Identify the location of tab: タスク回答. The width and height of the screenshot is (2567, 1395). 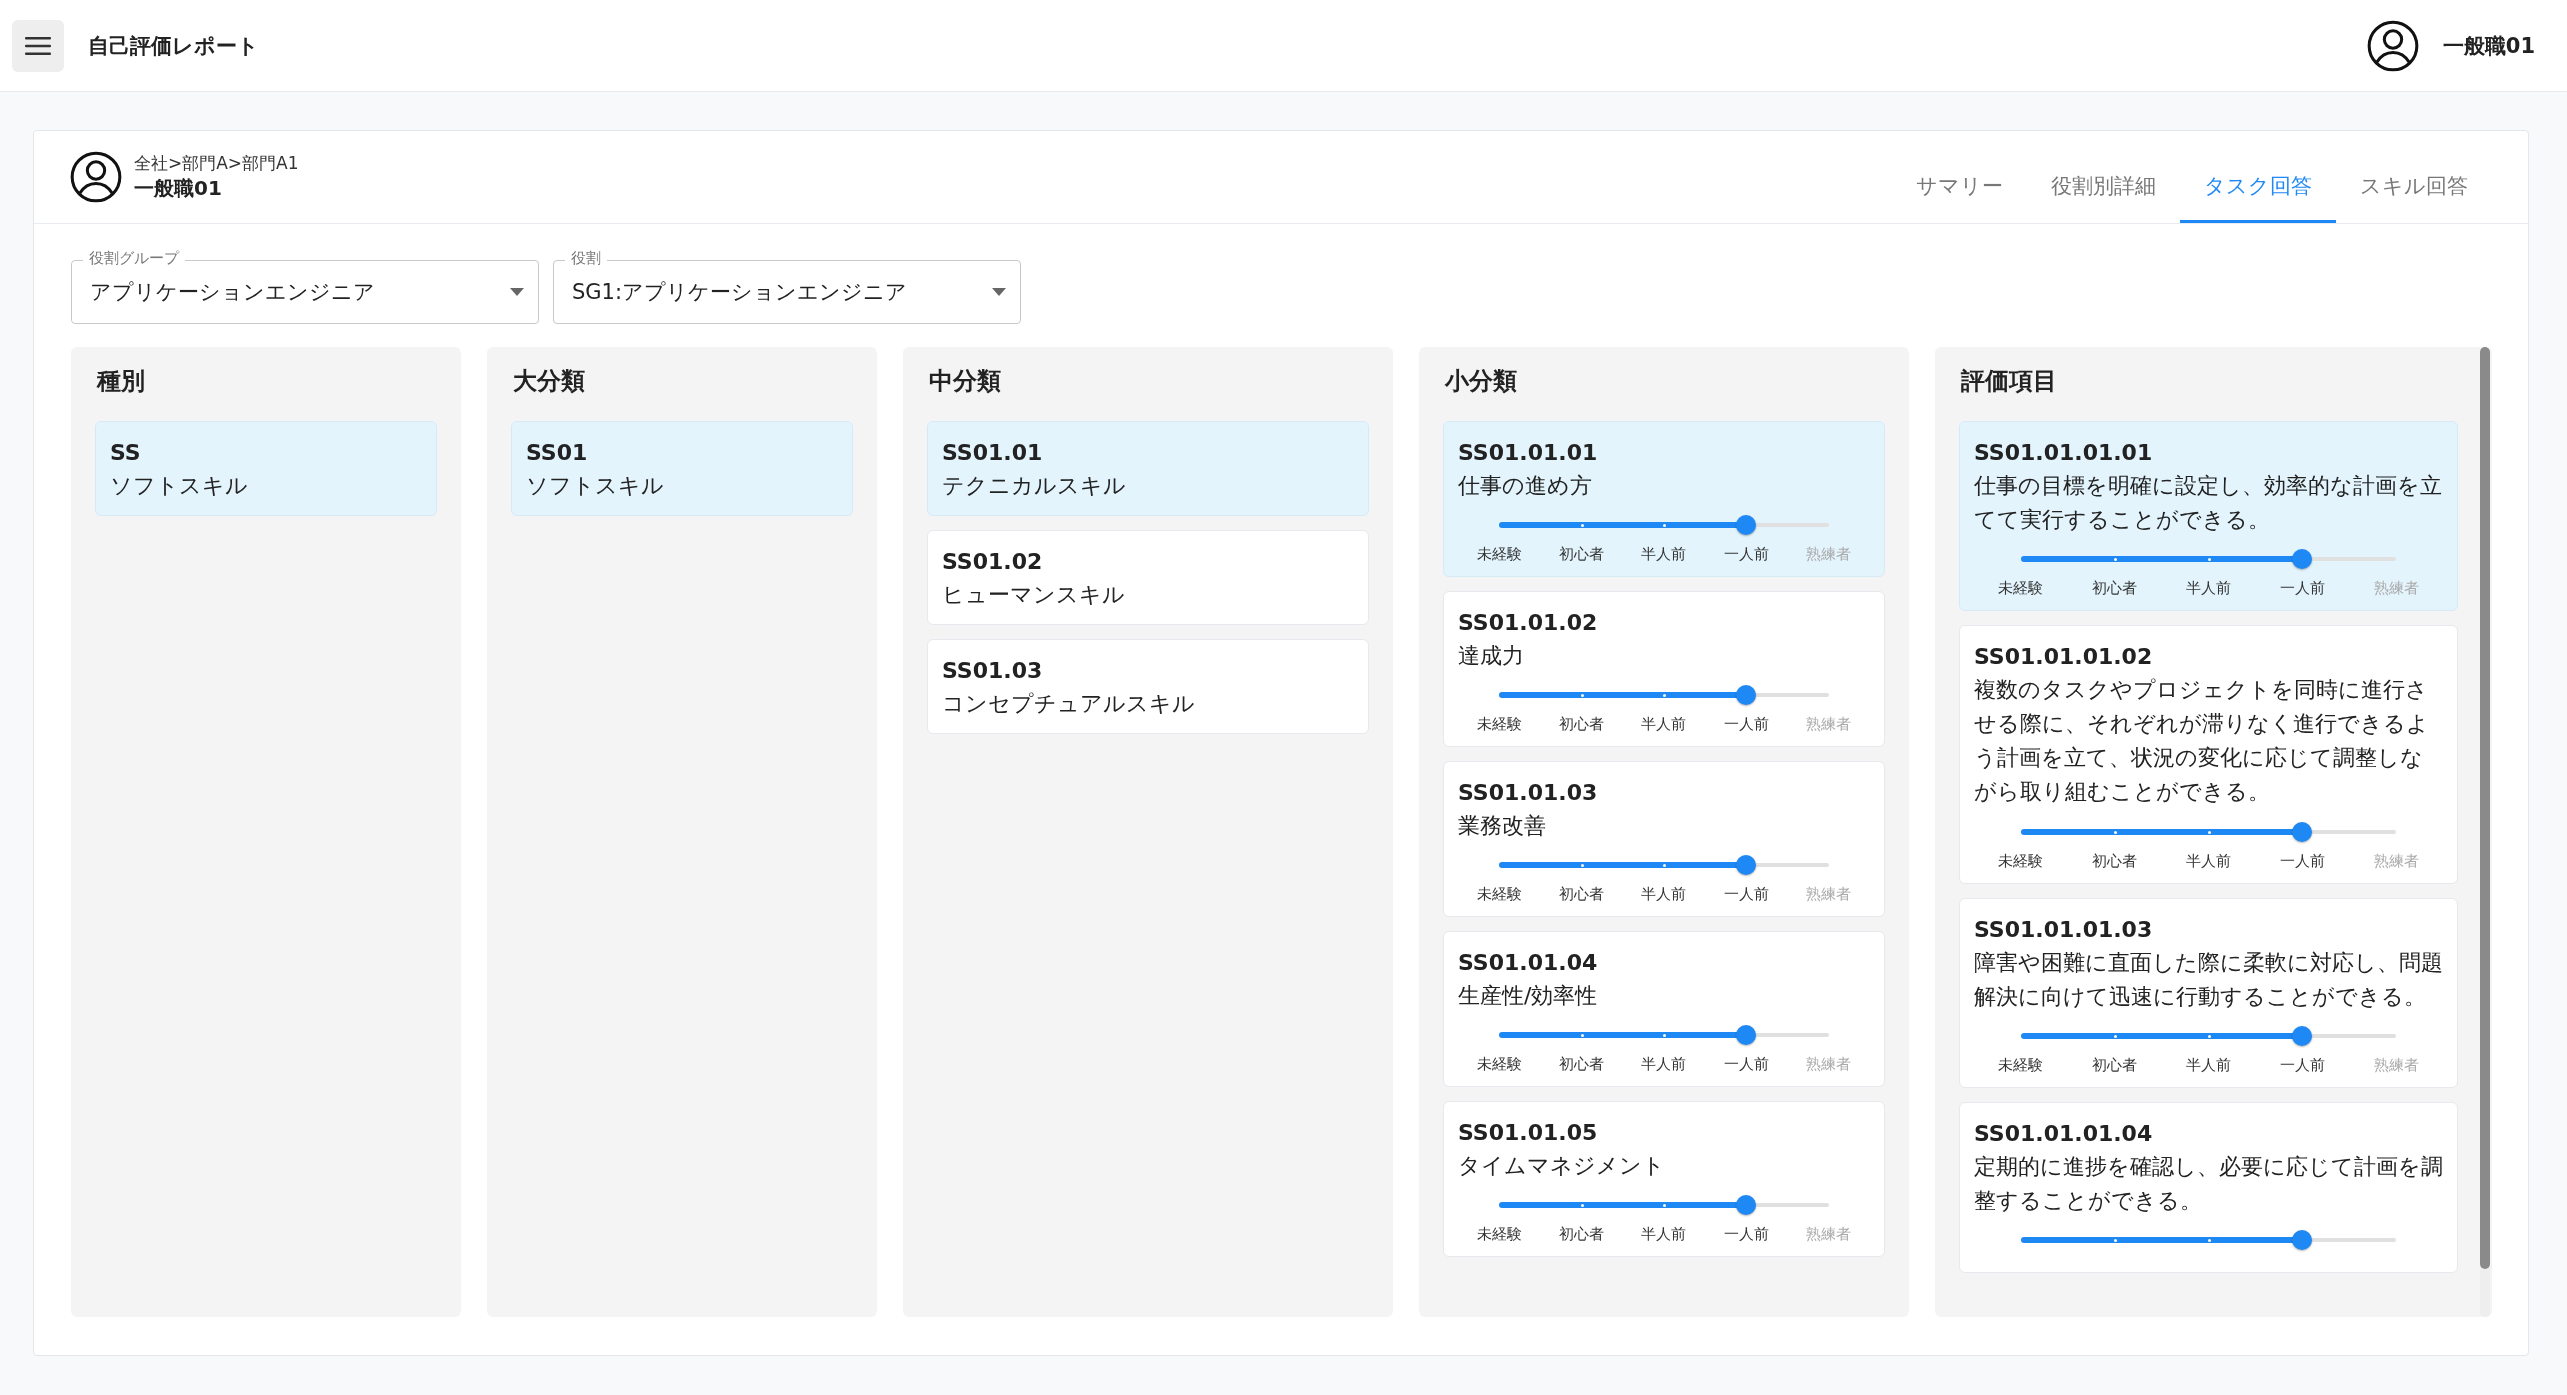
(2258, 177).